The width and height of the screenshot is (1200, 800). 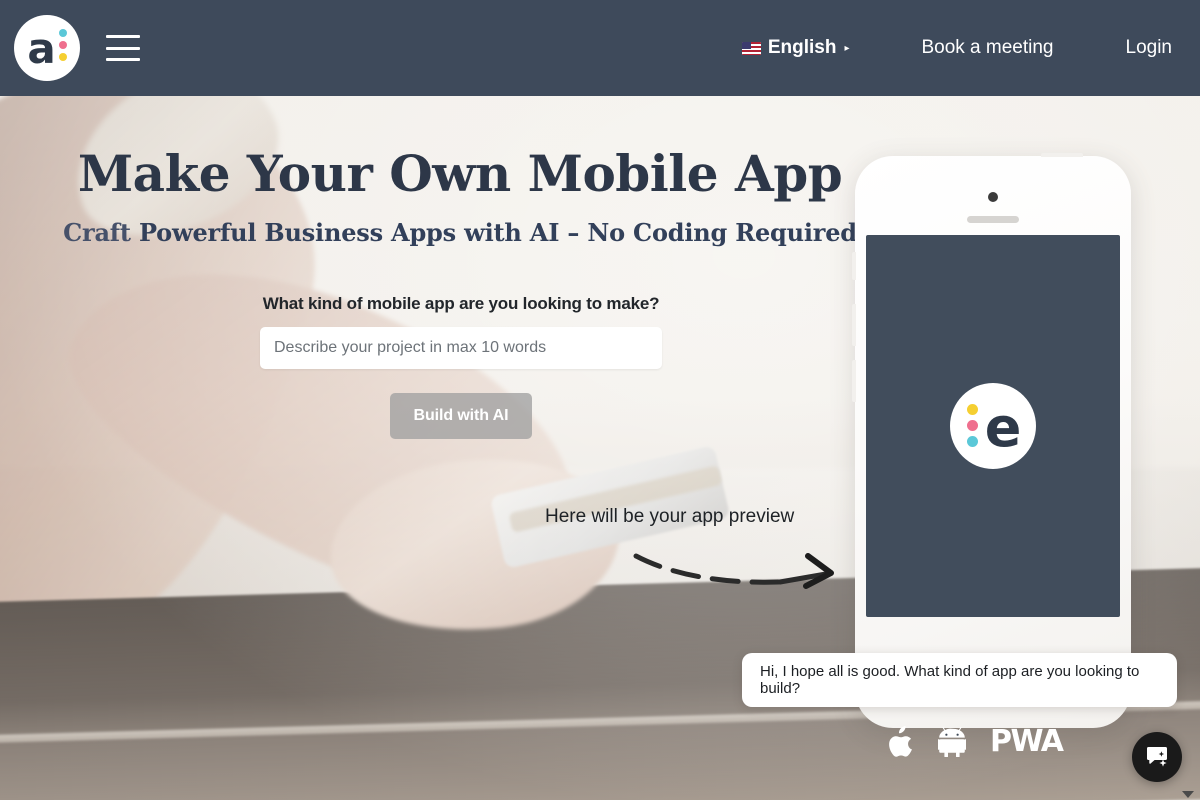 I want to click on phone-volume-down-button, so click(x=854, y=381).